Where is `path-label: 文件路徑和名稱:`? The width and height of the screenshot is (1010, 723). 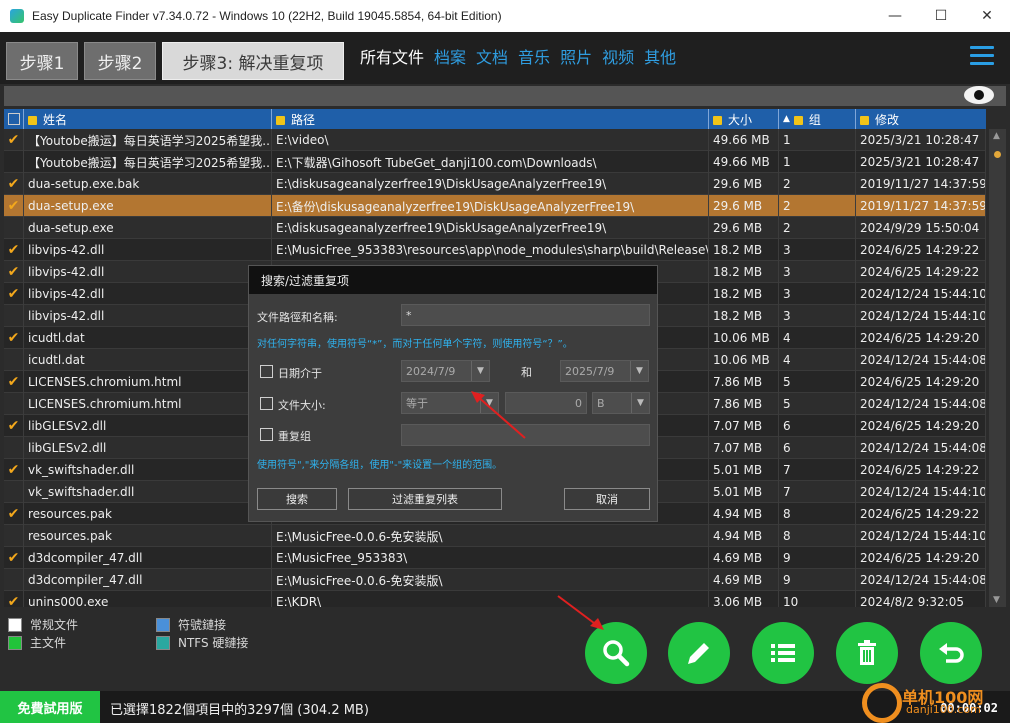 path-label: 文件路徑和名稱: is located at coordinates (297, 317).